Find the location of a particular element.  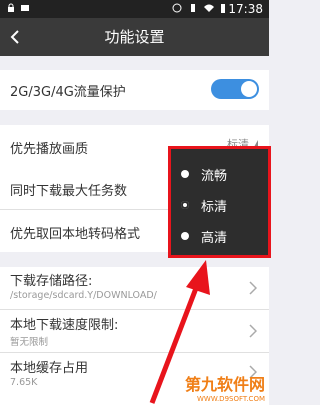

dropdown-triangle-icon is located at coordinates (256, 143).